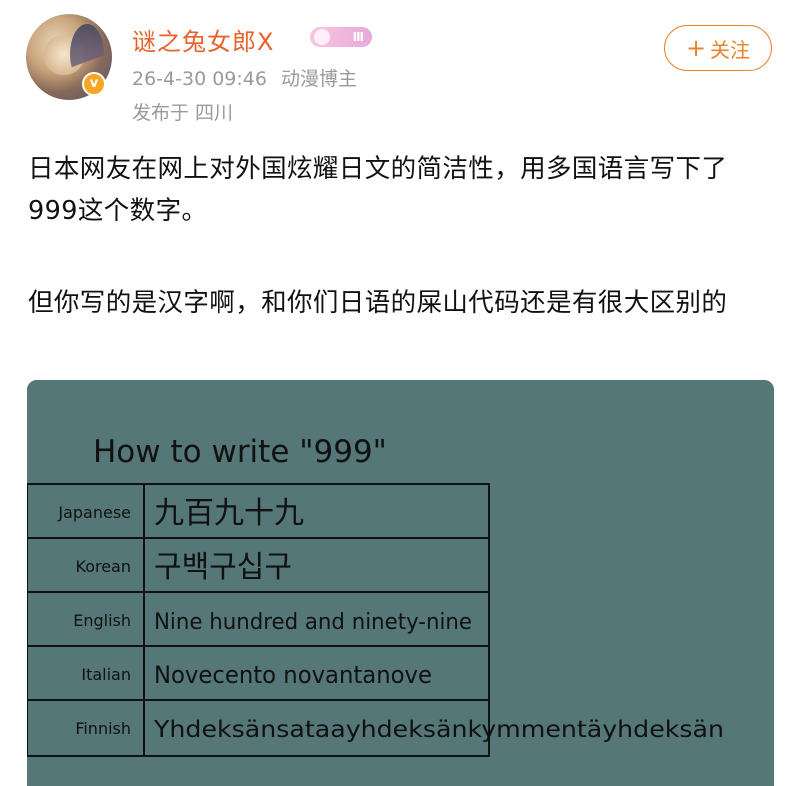 The width and height of the screenshot is (800, 786). What do you see at coordinates (378, 190) in the screenshot?
I see `post-paragraph-1: 日本网友在网上对外国炫耀日文的简洁性，用多国语言写下了999这个数字。` at bounding box center [378, 190].